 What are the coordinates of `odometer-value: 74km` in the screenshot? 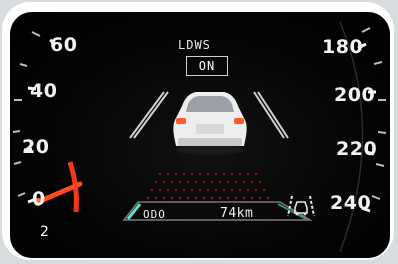 It's located at (237, 213).